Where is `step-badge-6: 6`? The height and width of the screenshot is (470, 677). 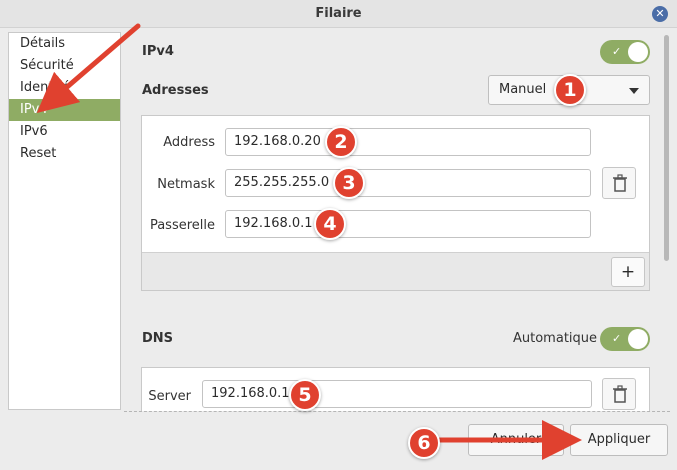 step-badge-6: 6 is located at coordinates (424, 443).